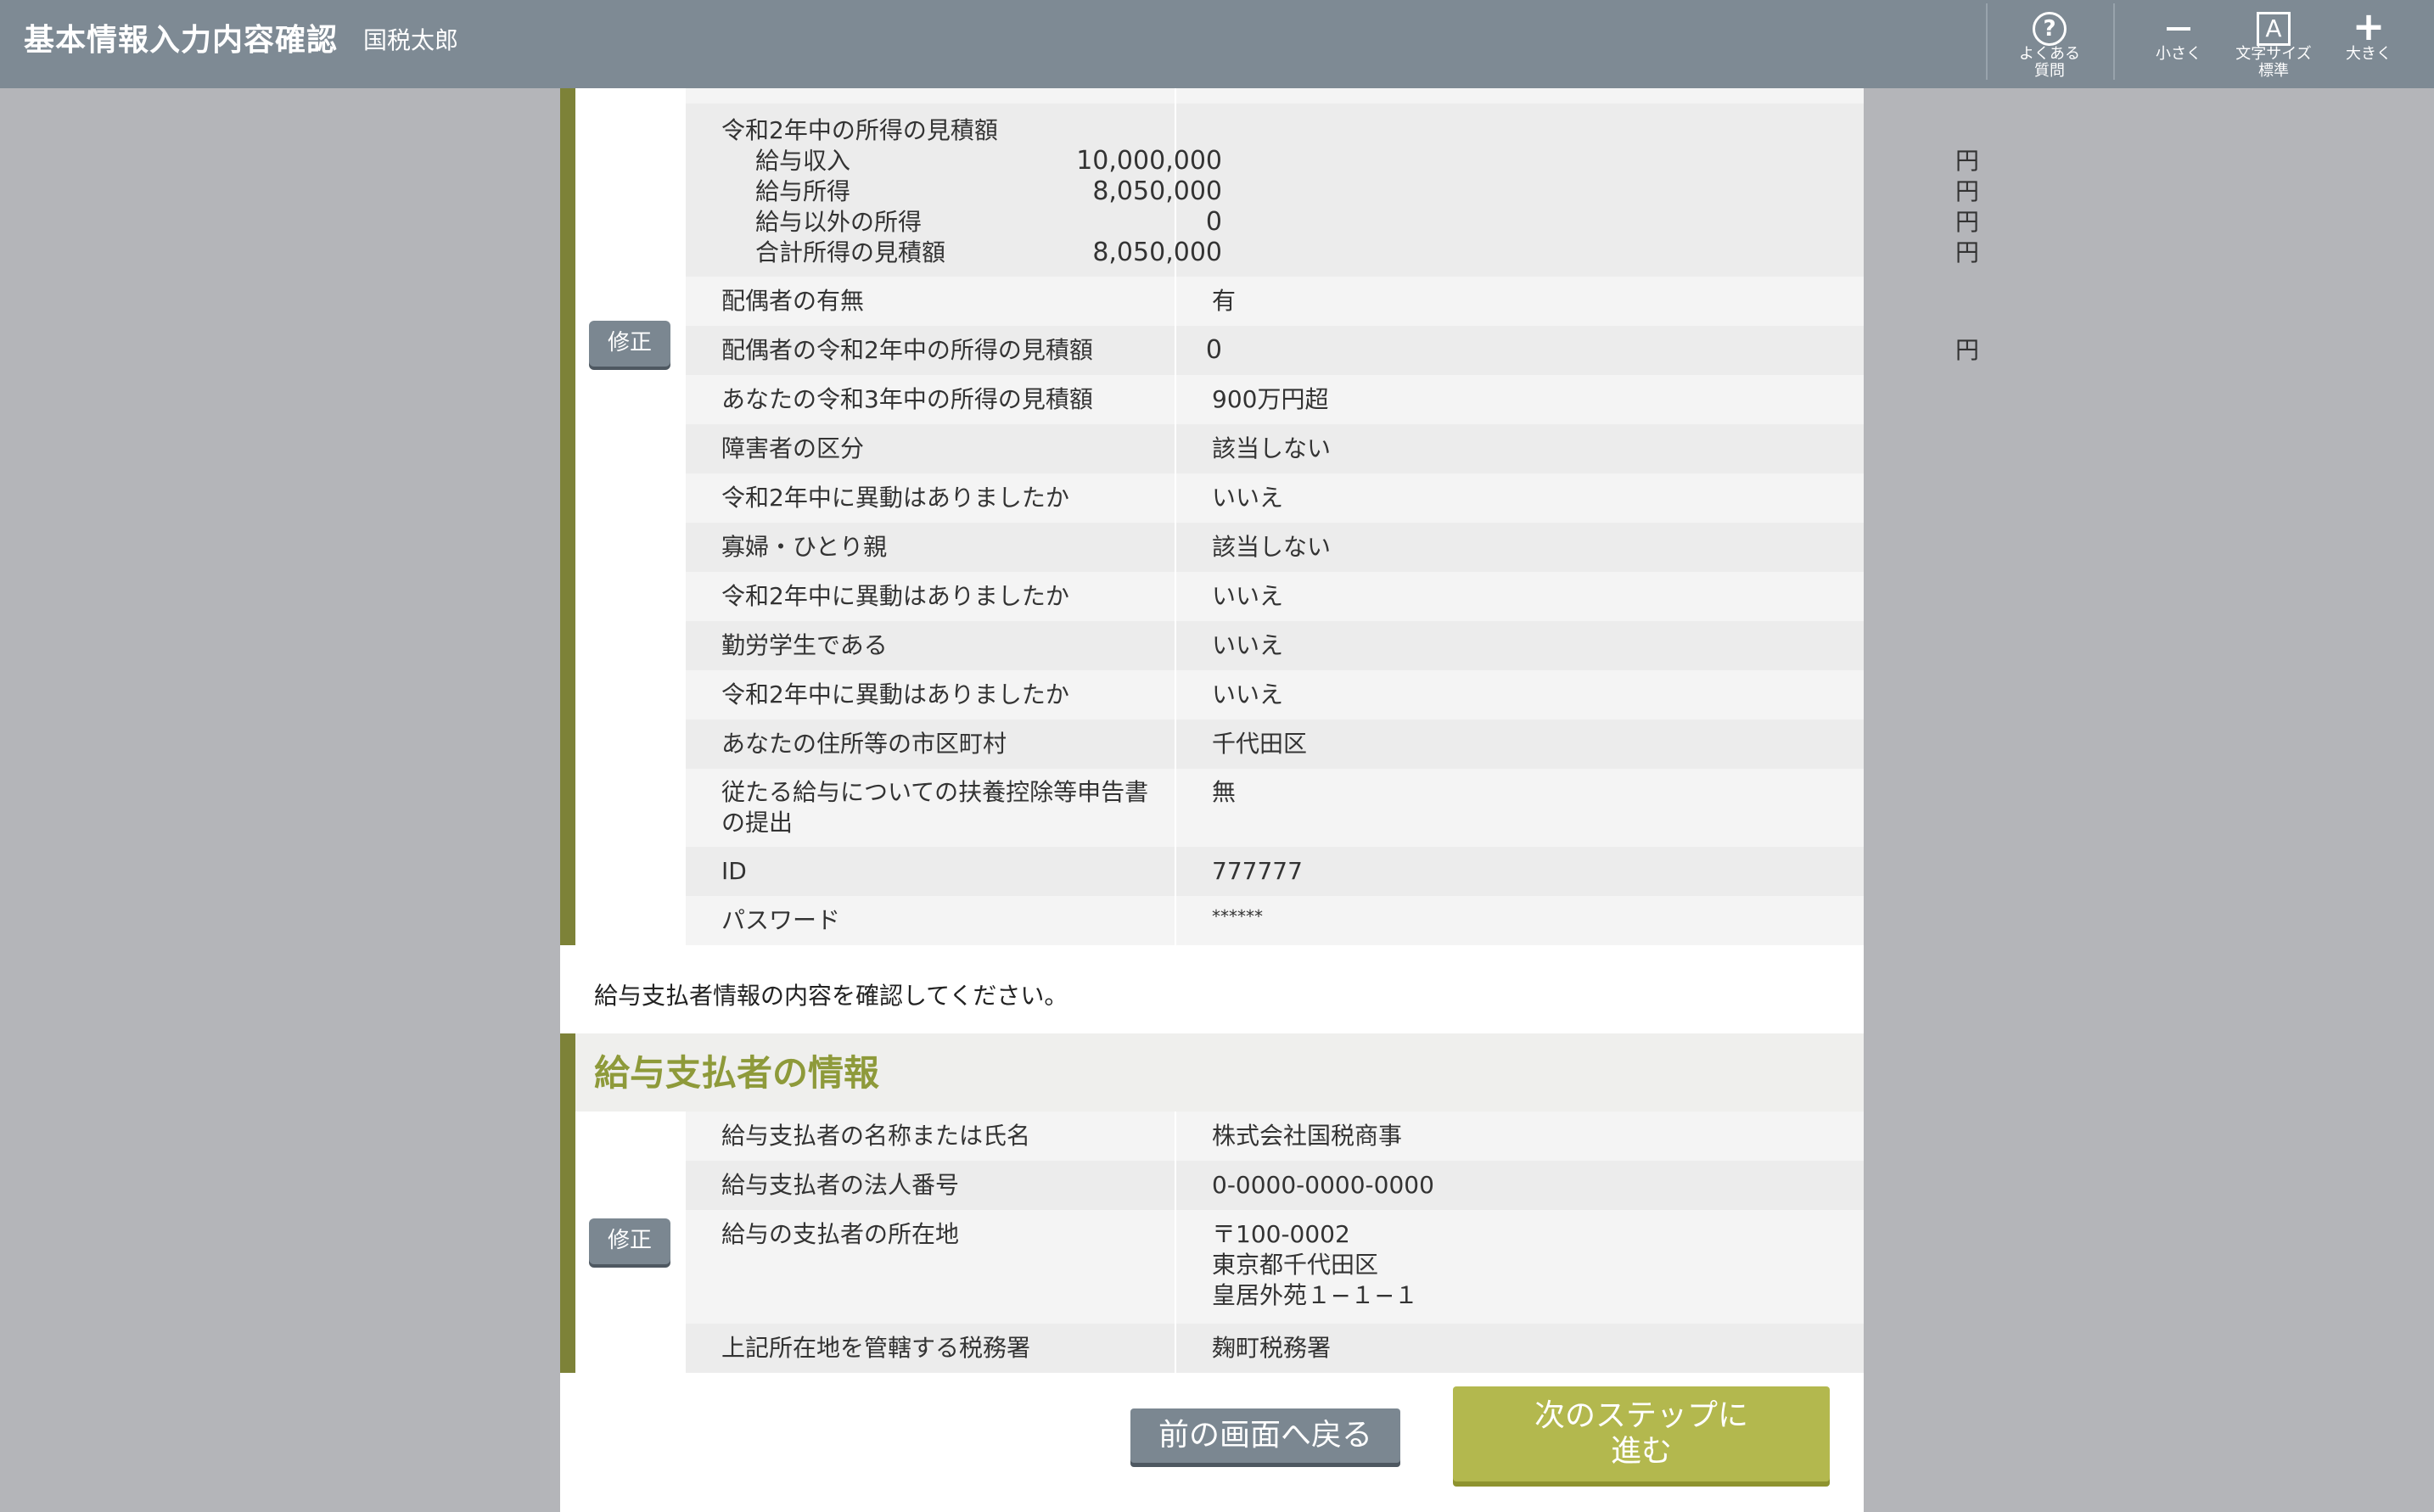 The width and height of the screenshot is (2434, 1512). Describe the element at coordinates (781, 920) in the screenshot. I see `password-label: パスワード` at that location.